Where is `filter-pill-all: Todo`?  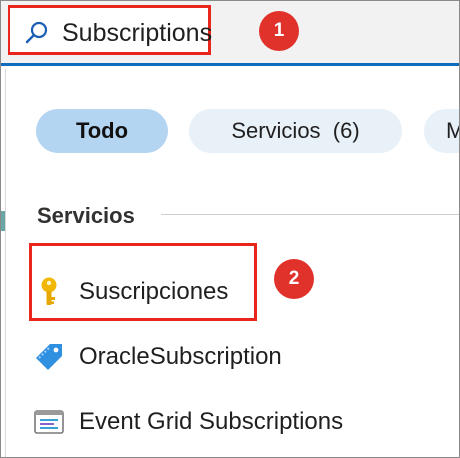 filter-pill-all: Todo is located at coordinates (102, 131).